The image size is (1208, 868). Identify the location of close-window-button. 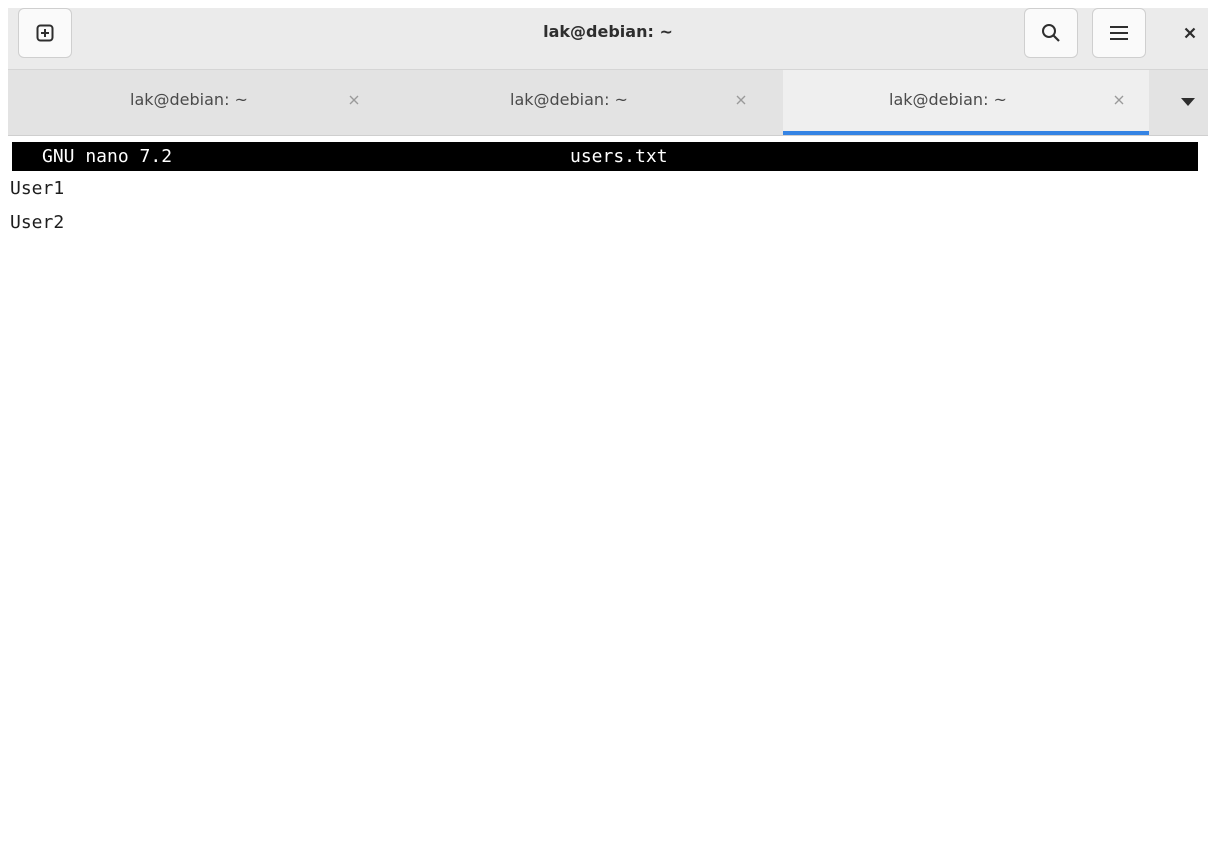
(1190, 33).